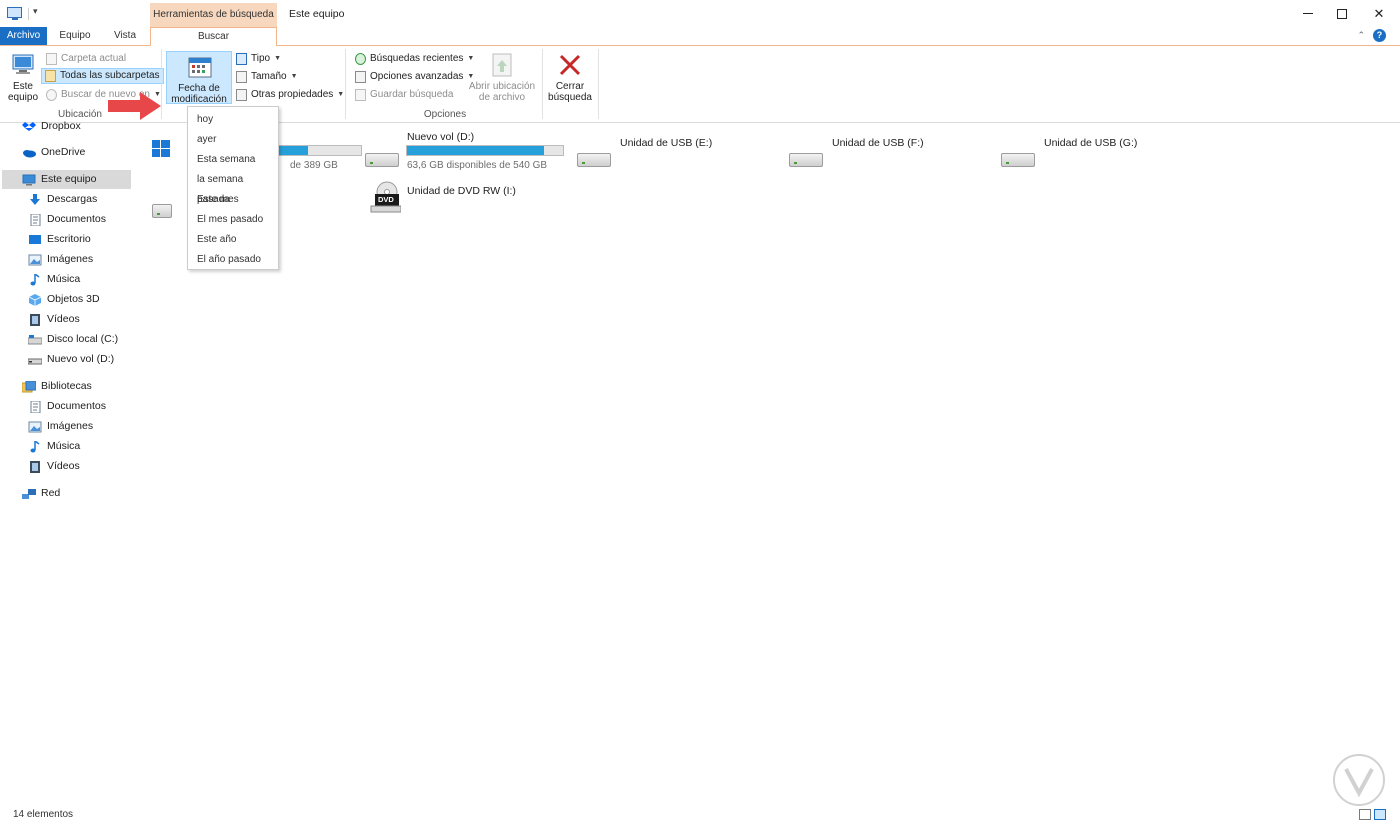 Image resolution: width=1400 pixels, height=824 pixels. Describe the element at coordinates (241, 59) in the screenshot. I see `file-type-icon` at that location.